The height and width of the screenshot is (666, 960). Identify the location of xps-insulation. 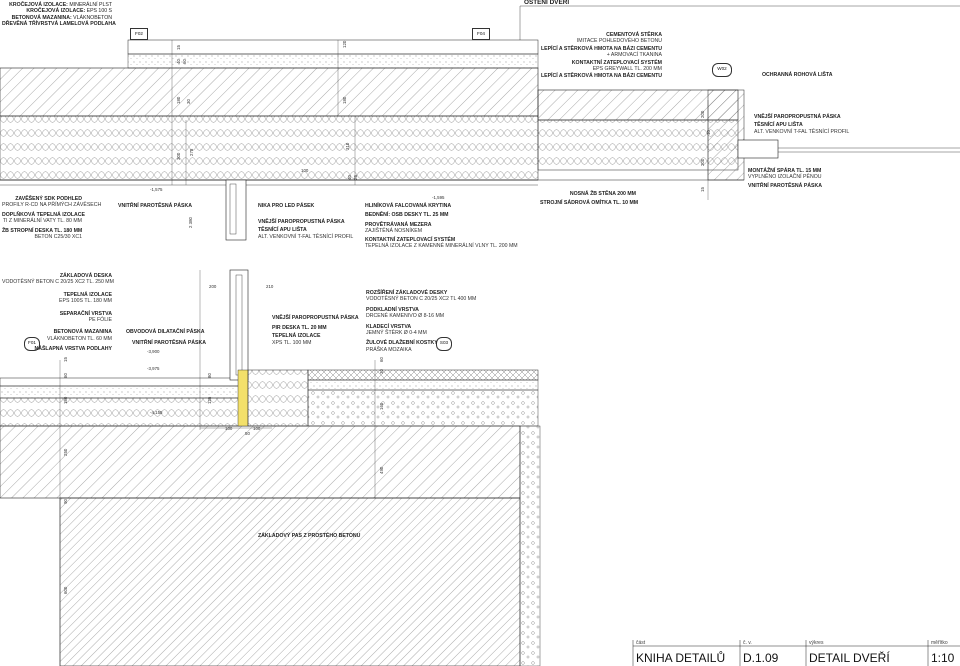
(278, 398).